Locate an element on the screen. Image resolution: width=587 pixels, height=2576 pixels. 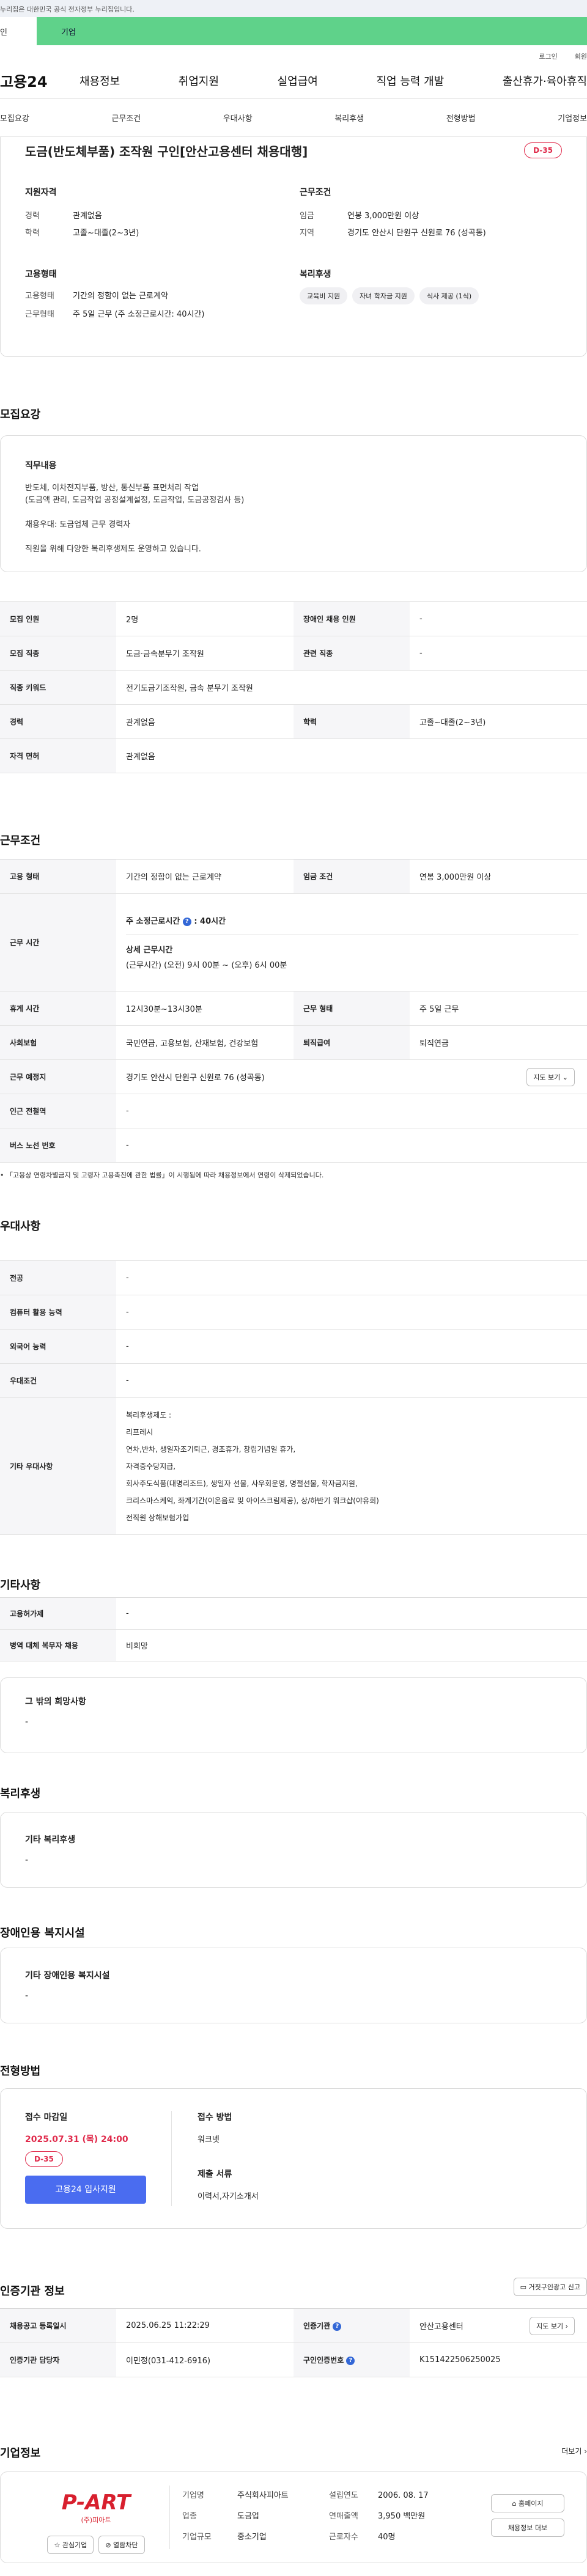
table-row: 인근 전철역 - is located at coordinates (293, 1111).